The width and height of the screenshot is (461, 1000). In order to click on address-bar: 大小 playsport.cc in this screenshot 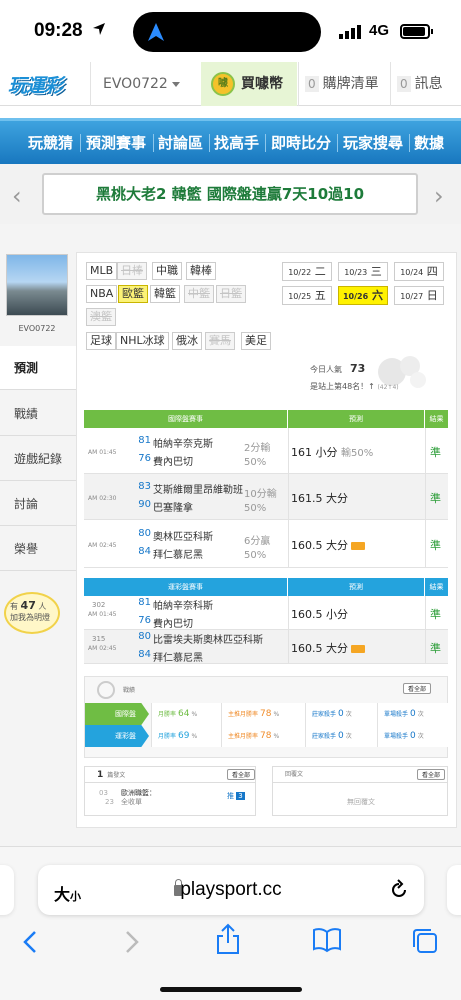, I will do `click(231, 890)`.